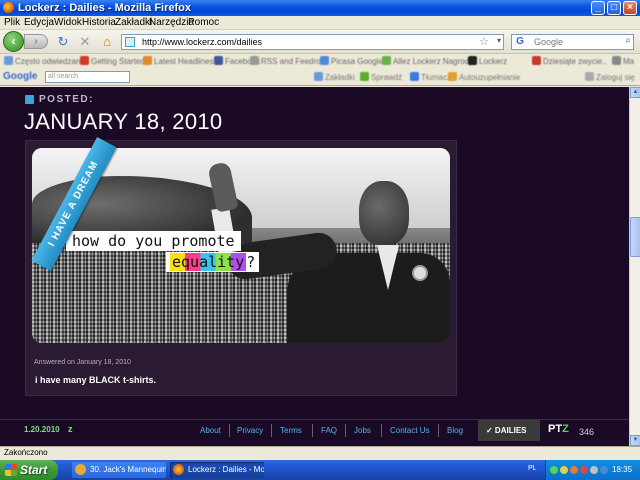 The height and width of the screenshot is (480, 640). Describe the element at coordinates (320, 453) in the screenshot. I see `status-bar: Zakończono` at that location.